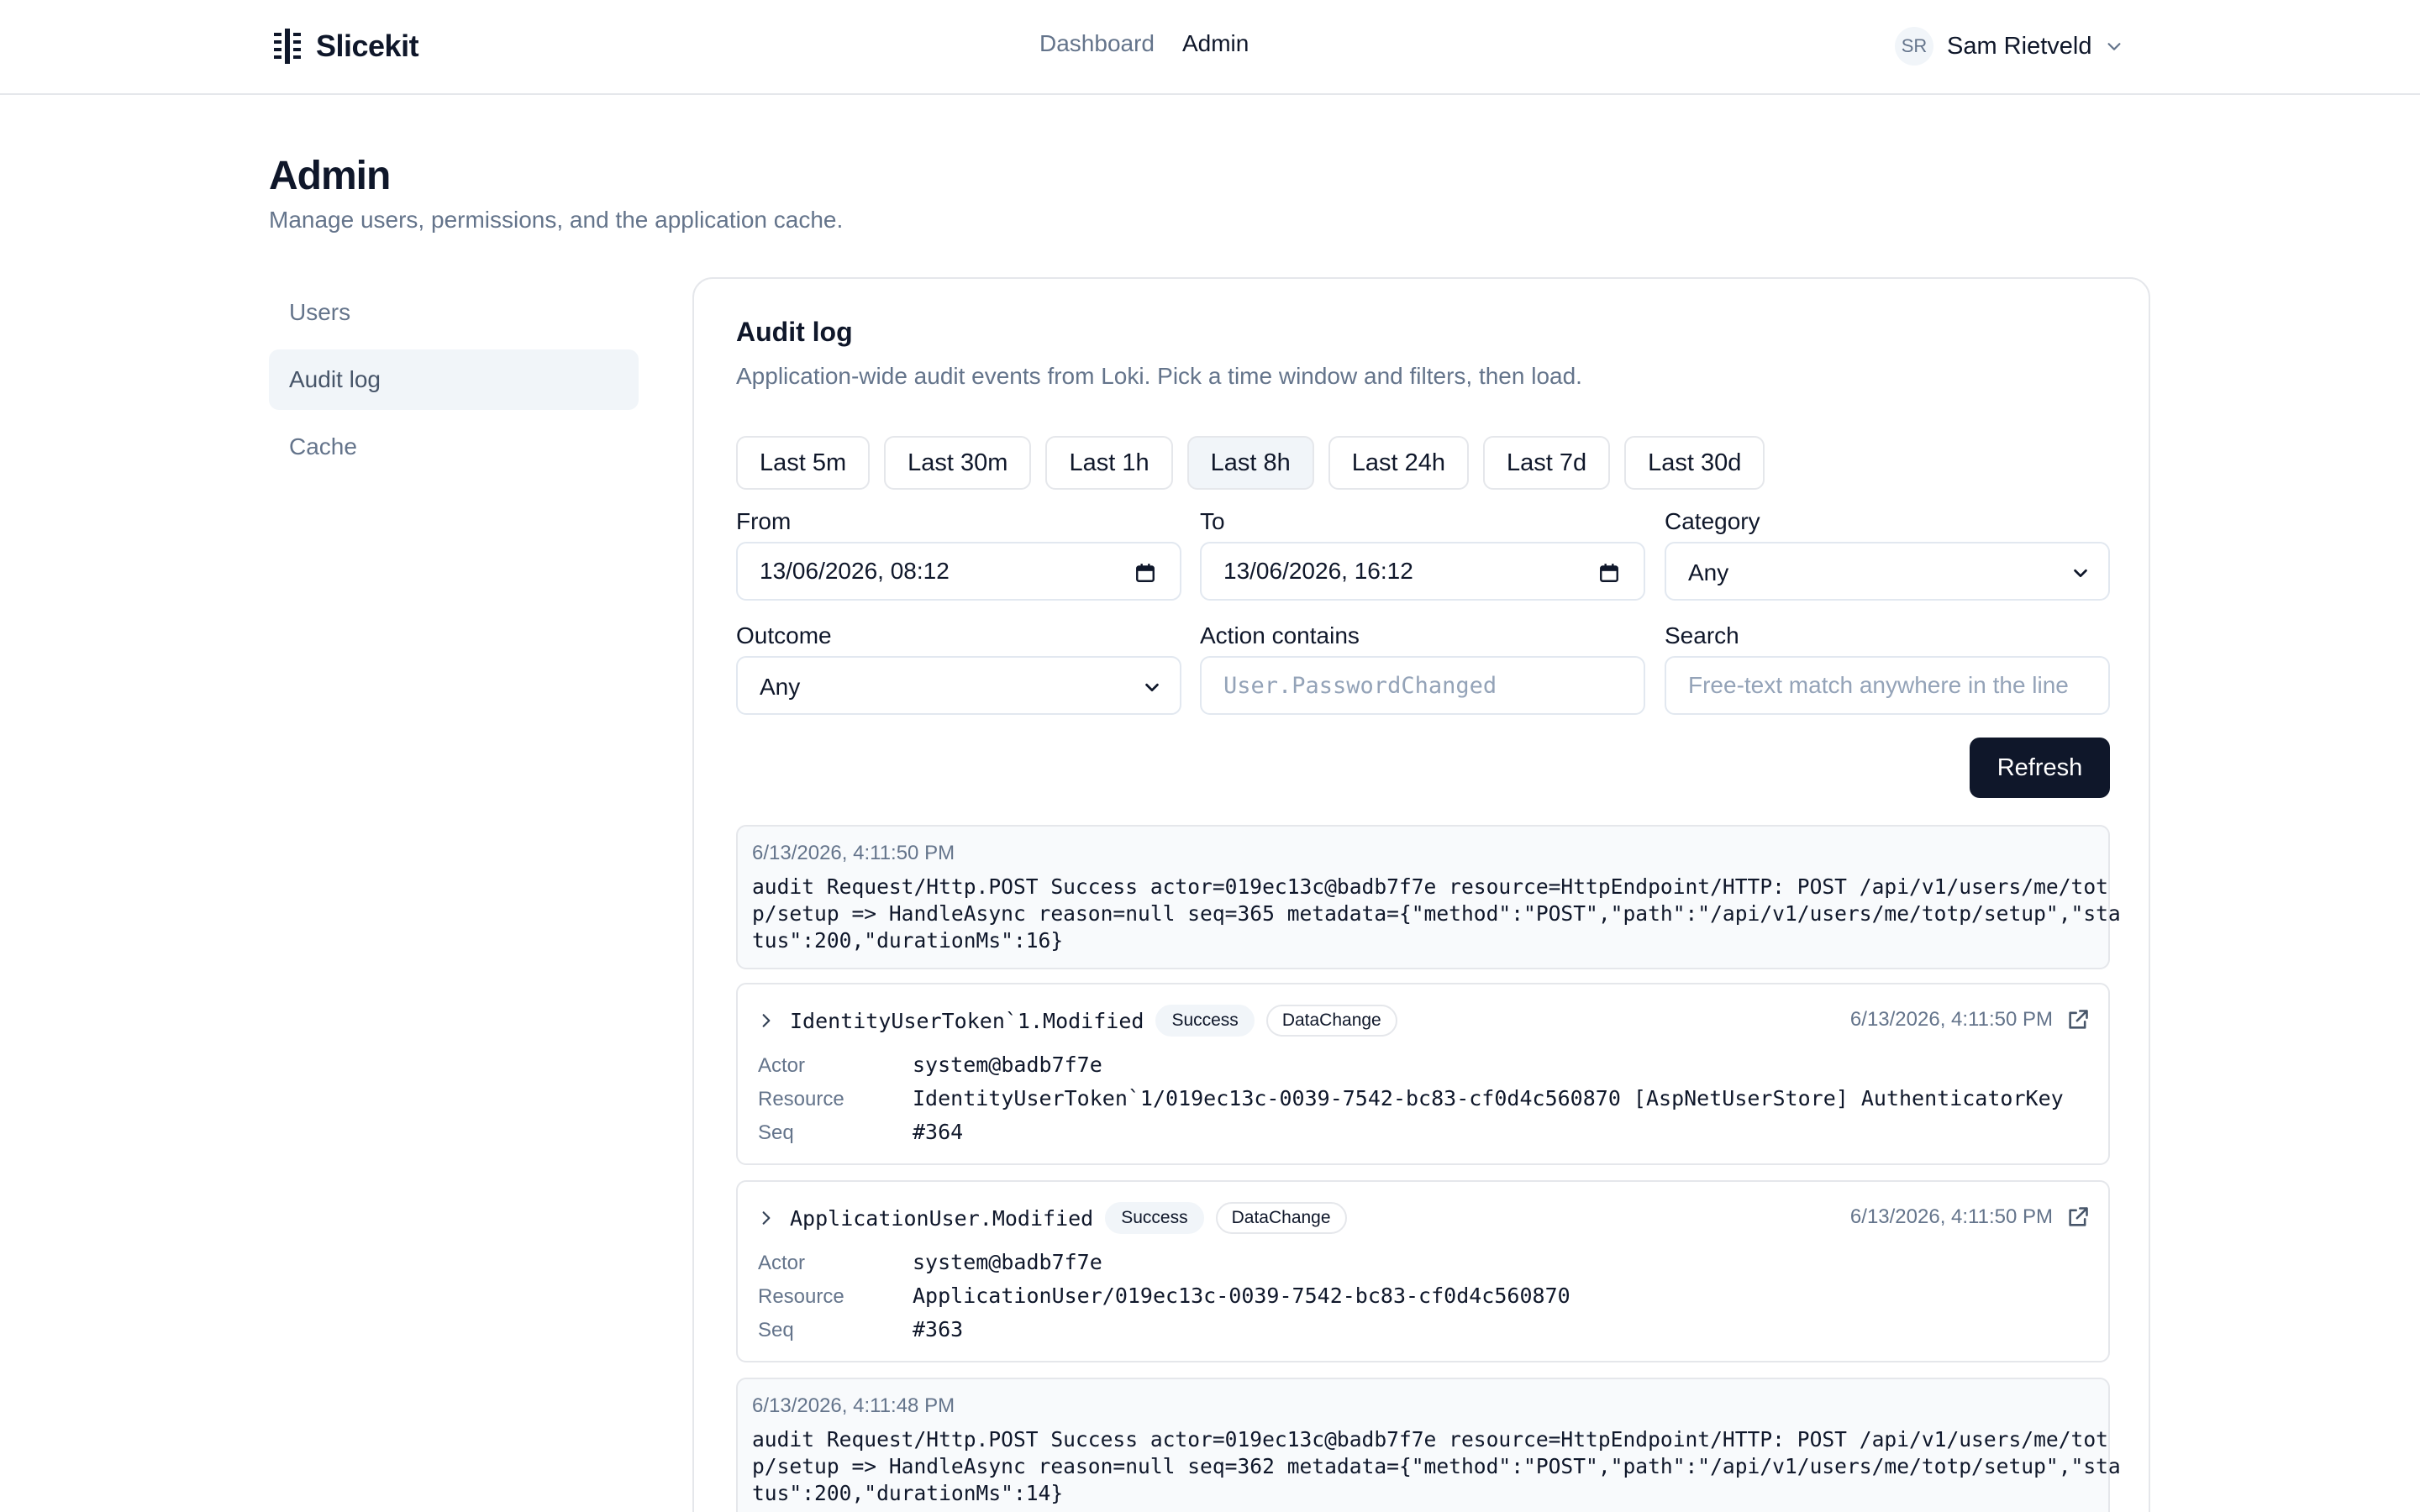  Describe the element at coordinates (780, 686) in the screenshot. I see `outcome-value: Any` at that location.